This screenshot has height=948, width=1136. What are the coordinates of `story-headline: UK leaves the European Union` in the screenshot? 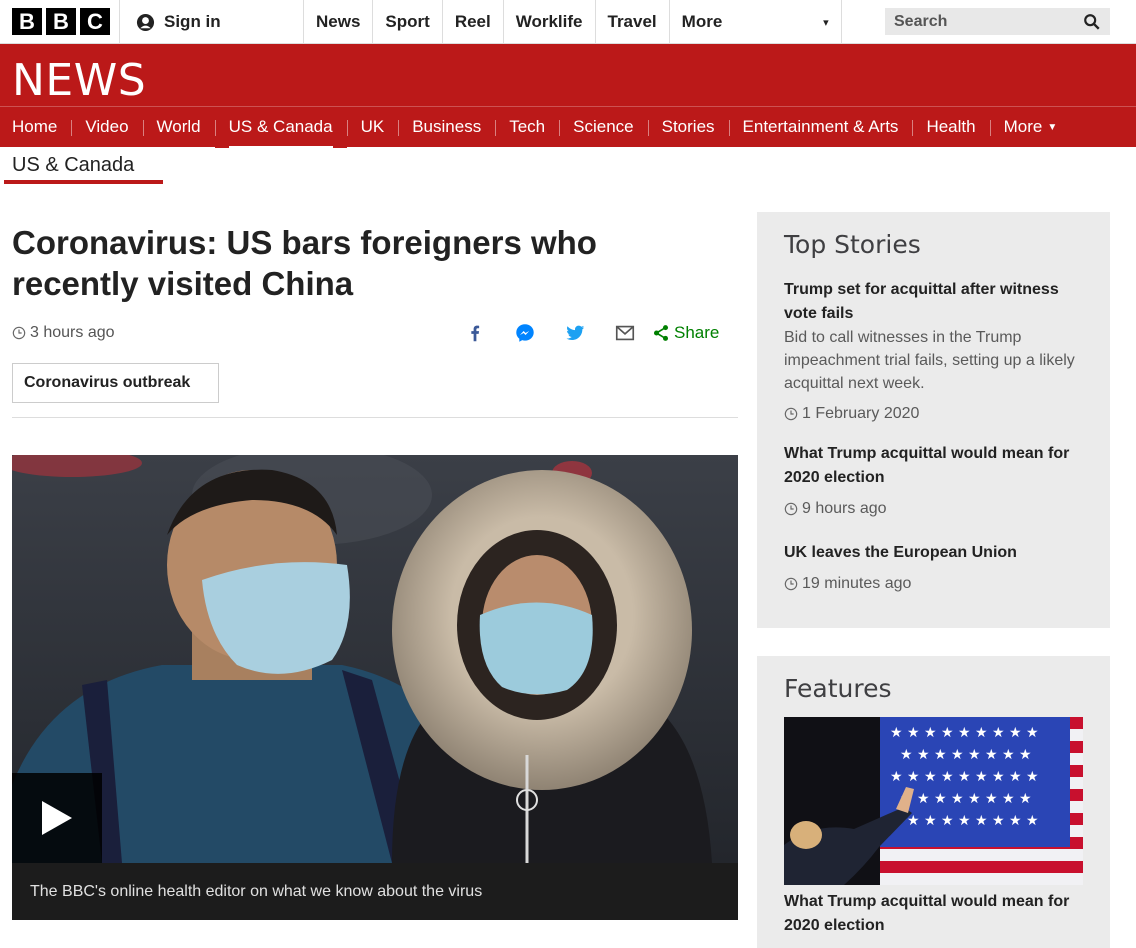 It's located at (936, 553).